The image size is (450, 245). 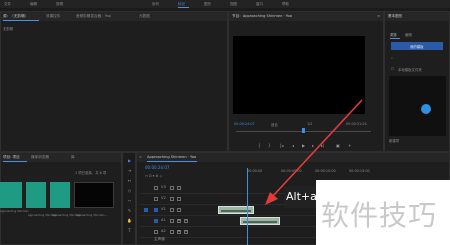 What do you see at coordinates (291, 171) in the screenshot?
I see `ruler-tick-1: 00:00:05:00` at bounding box center [291, 171].